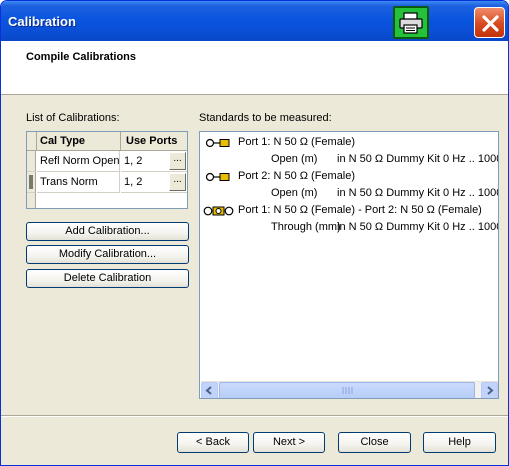 Image resolution: width=509 pixels, height=466 pixels. Describe the element at coordinates (154, 141) in the screenshot. I see `column-header-use-ports: Use Ports` at that location.